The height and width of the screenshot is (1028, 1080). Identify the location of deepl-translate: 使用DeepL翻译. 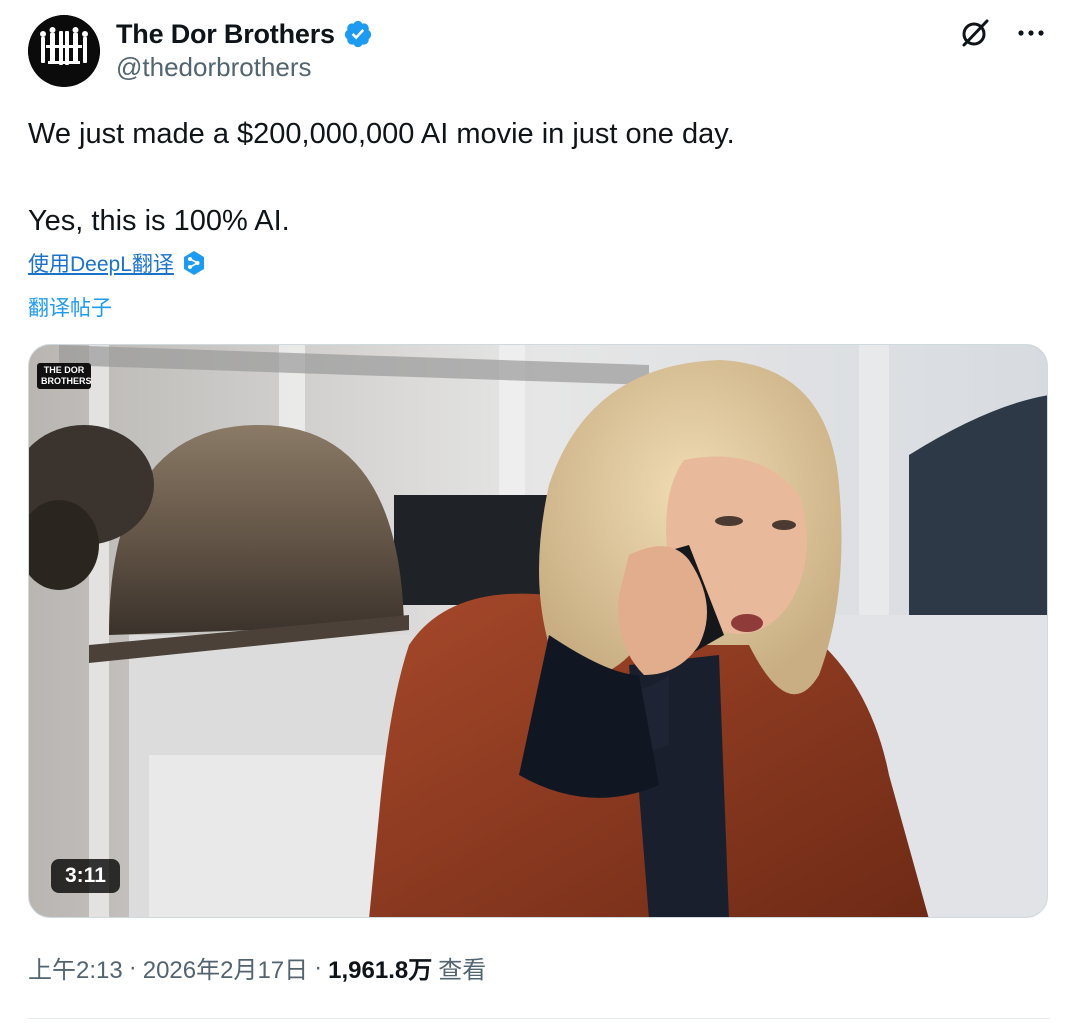
(117, 263).